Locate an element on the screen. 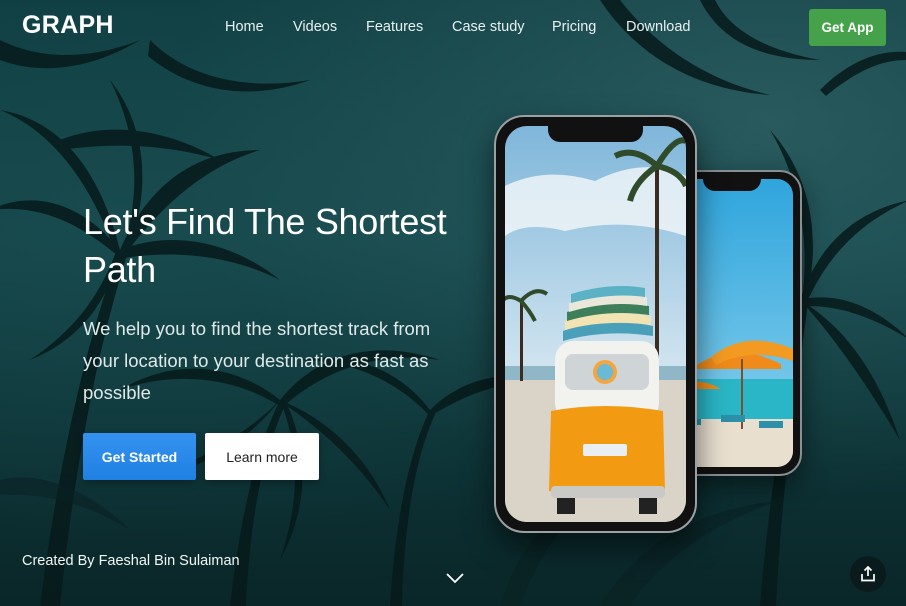  phone-back-notch is located at coordinates (732, 185).